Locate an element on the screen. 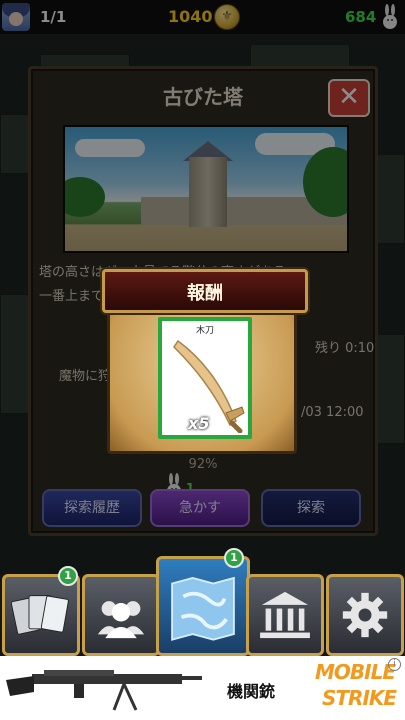 This screenshot has height=720, width=405. ad-banner: 機関銃 MOBILE STRIKE i is located at coordinates (202, 688).